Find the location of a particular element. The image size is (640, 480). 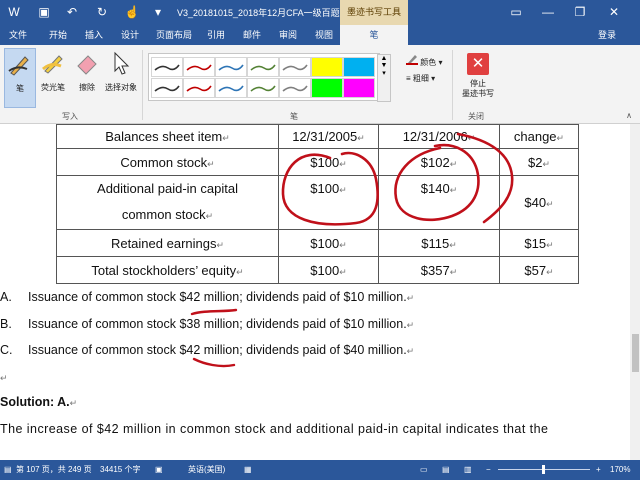

row-change: $57 is located at coordinates (535, 270).